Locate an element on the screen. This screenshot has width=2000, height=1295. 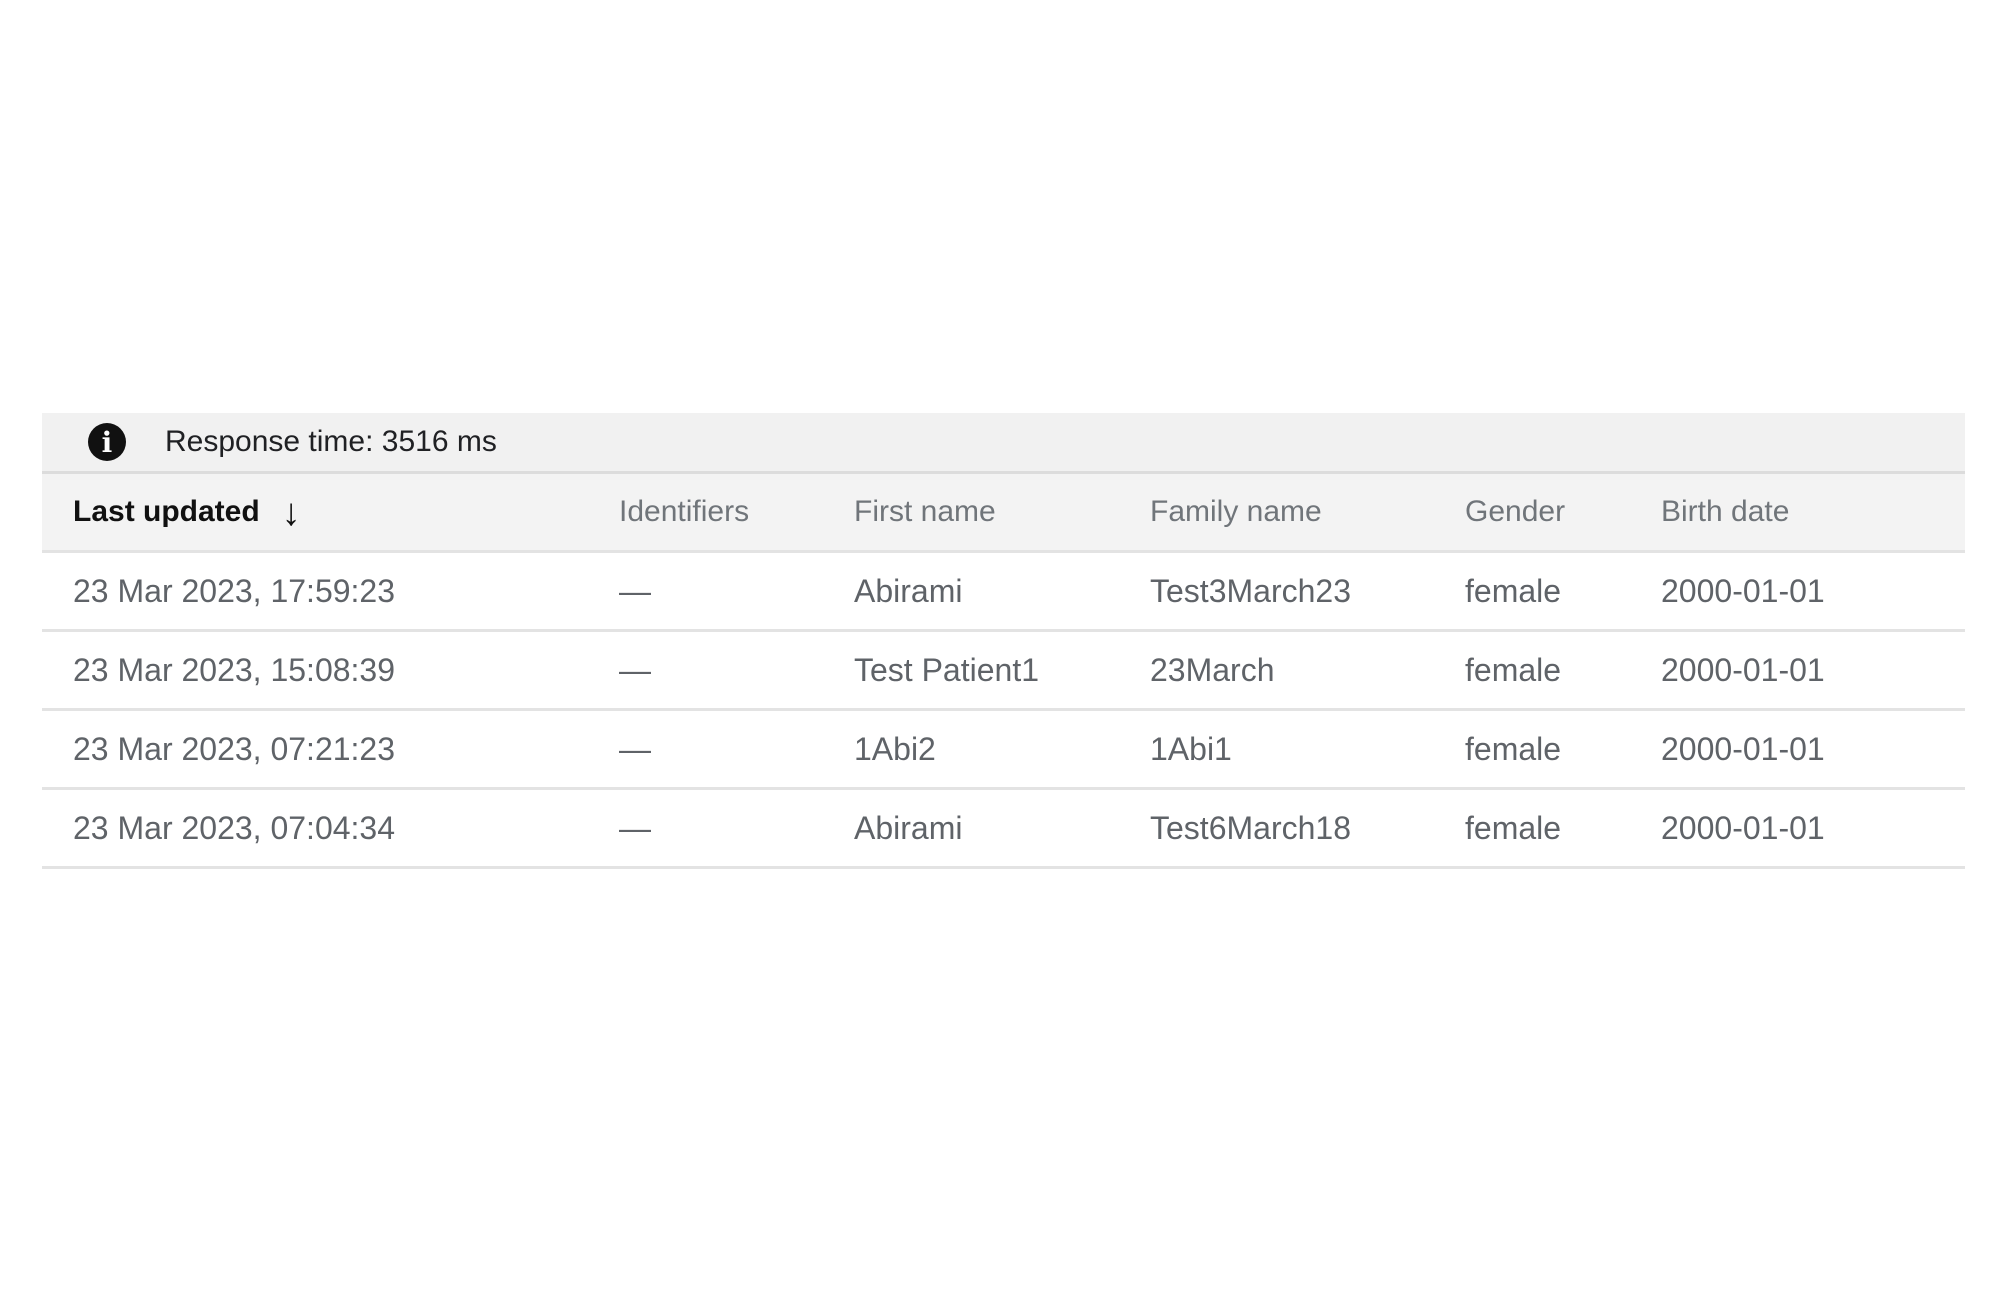
cell-family-name: 23March is located at coordinates (1212, 670).